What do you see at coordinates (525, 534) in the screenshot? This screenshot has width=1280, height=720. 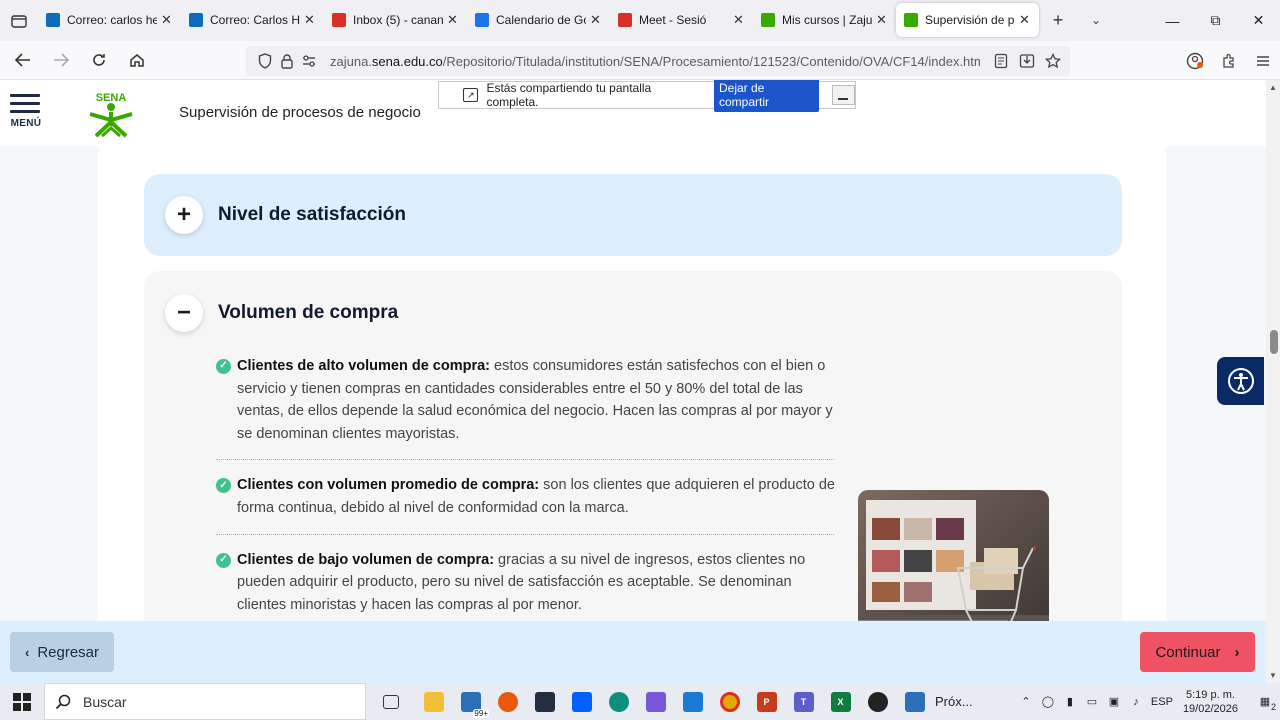 I see `divider` at bounding box center [525, 534].